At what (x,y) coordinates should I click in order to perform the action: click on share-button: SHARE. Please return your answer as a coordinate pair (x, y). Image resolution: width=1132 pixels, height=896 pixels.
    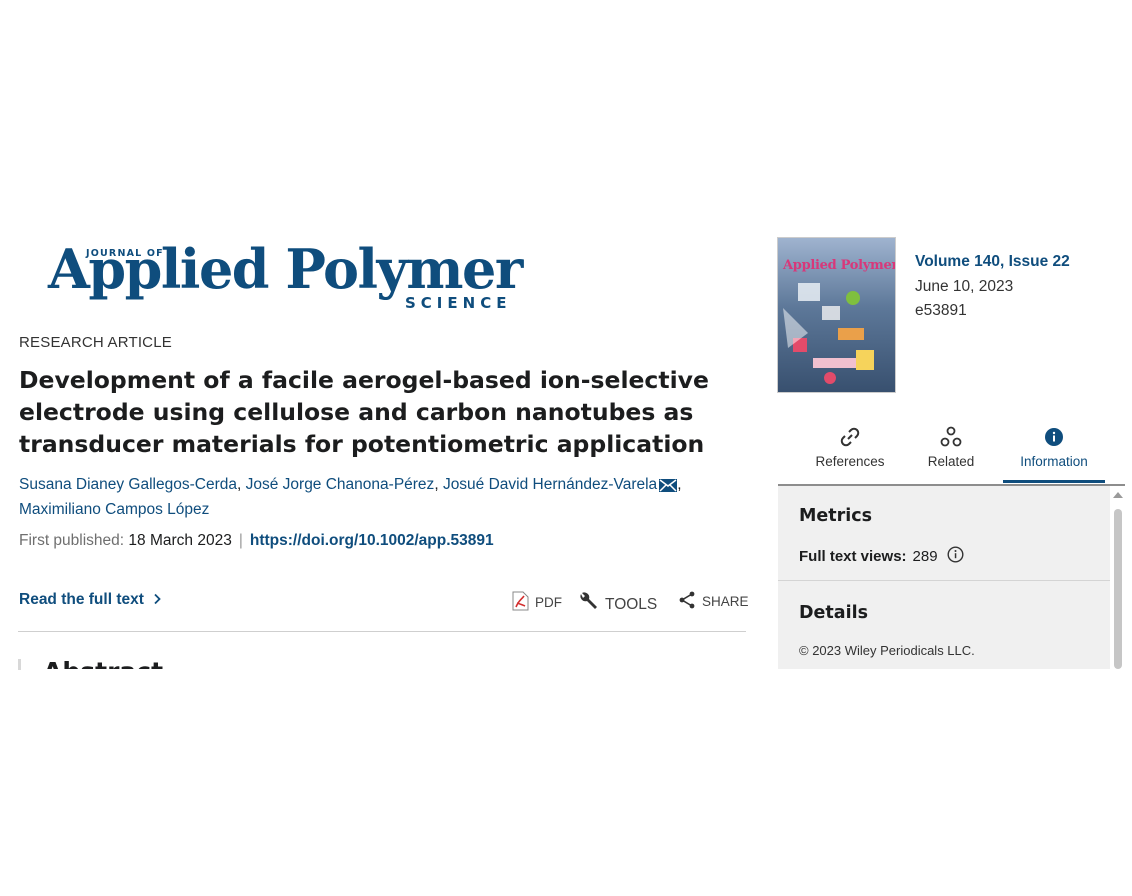
    Looking at the image, I should click on (713, 601).